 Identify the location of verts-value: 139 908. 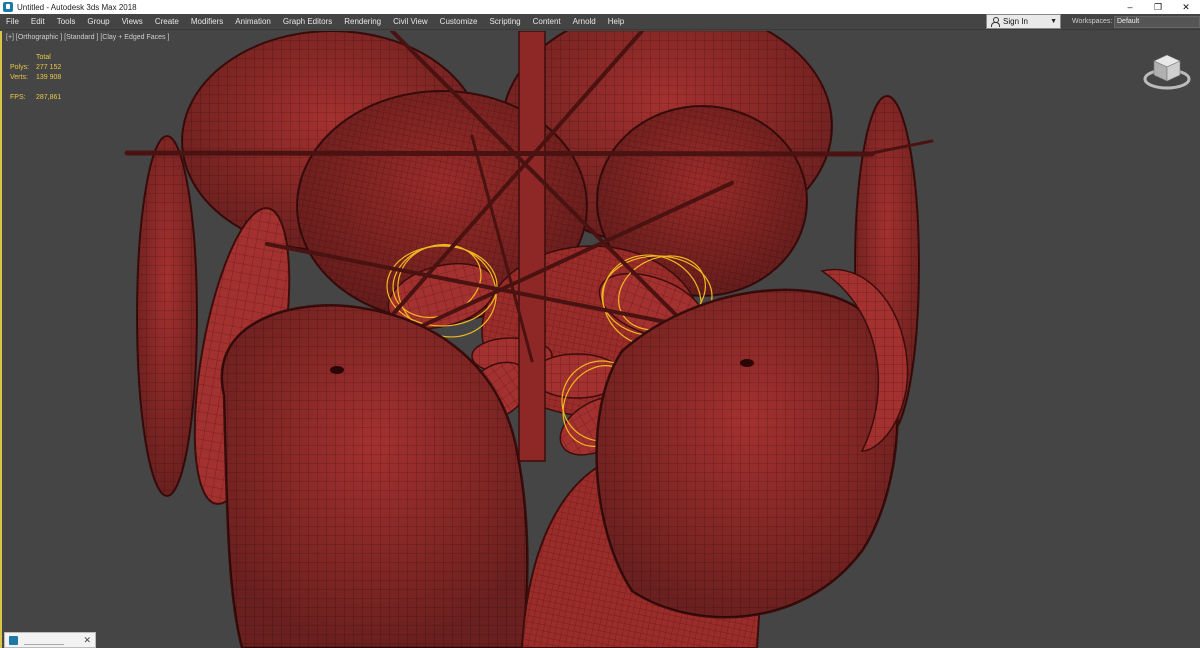
(49, 77).